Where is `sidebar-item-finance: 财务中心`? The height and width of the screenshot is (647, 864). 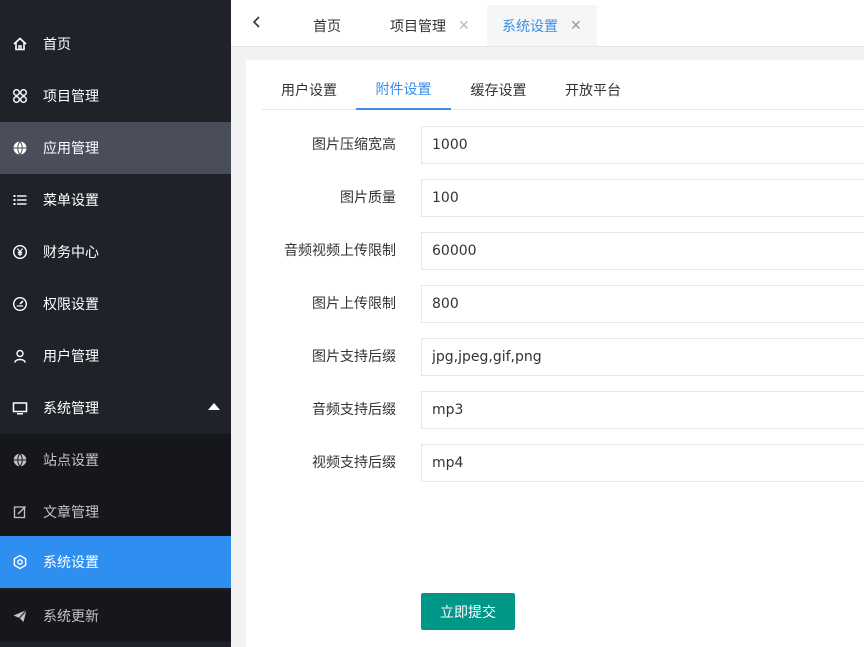 sidebar-item-finance: 财务中心 is located at coordinates (115, 252).